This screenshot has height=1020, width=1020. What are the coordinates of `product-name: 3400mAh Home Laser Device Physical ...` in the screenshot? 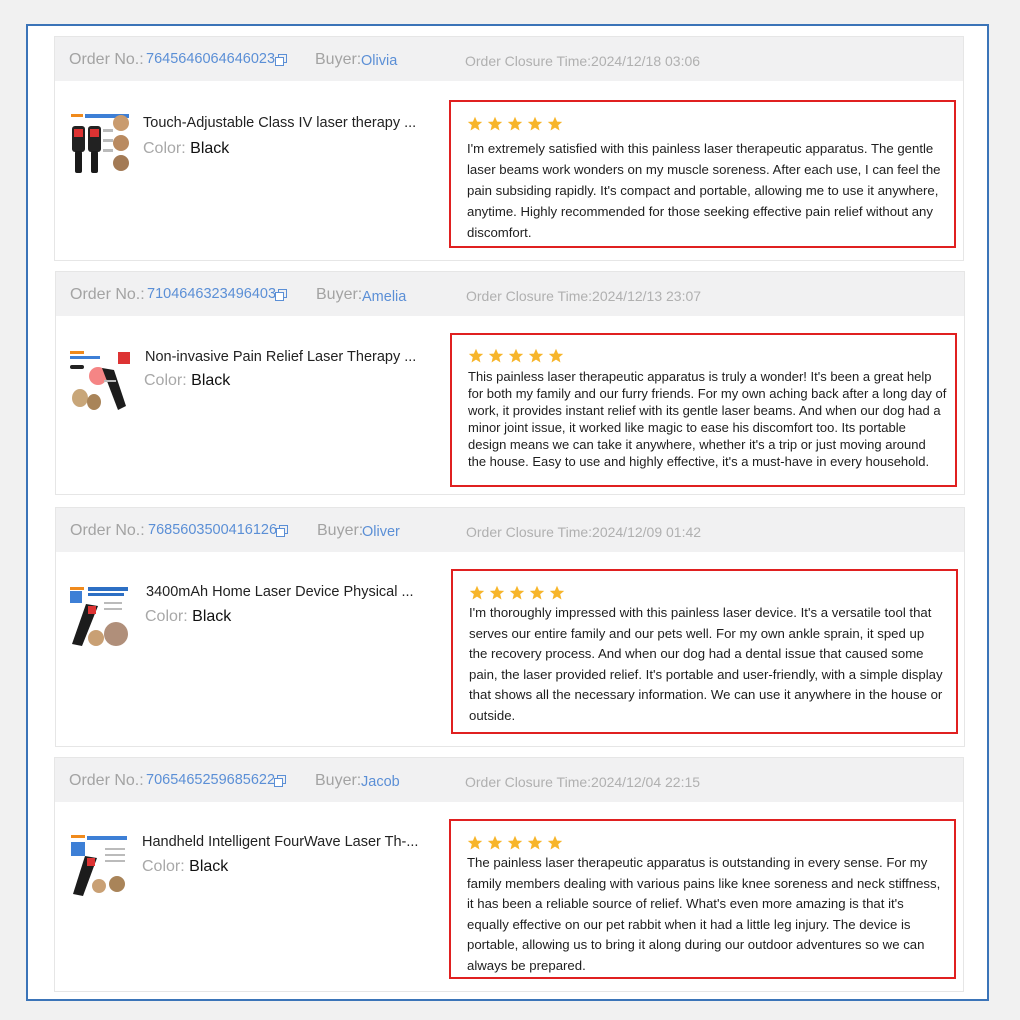 It's located at (280, 592).